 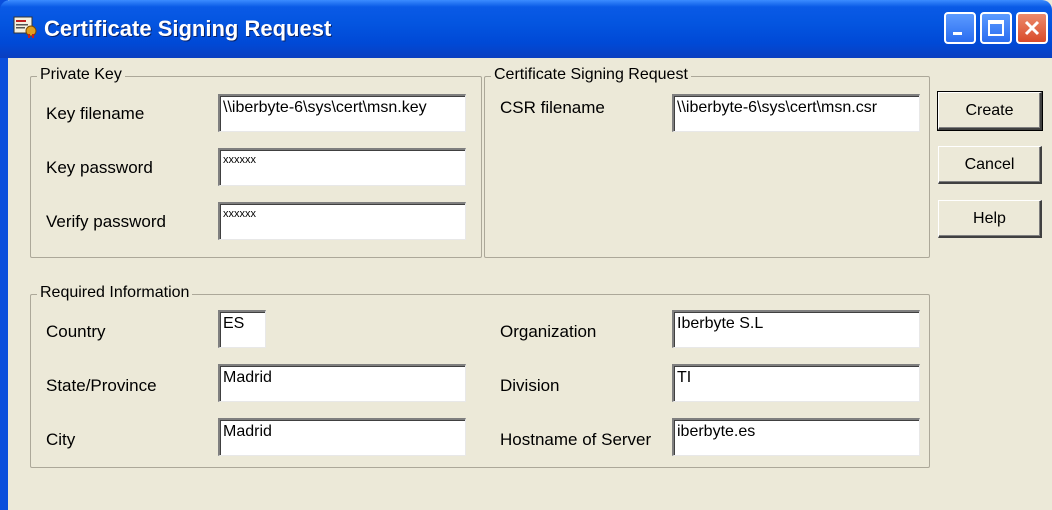 What do you see at coordinates (957, 33) in the screenshot?
I see `minimize-icon` at bounding box center [957, 33].